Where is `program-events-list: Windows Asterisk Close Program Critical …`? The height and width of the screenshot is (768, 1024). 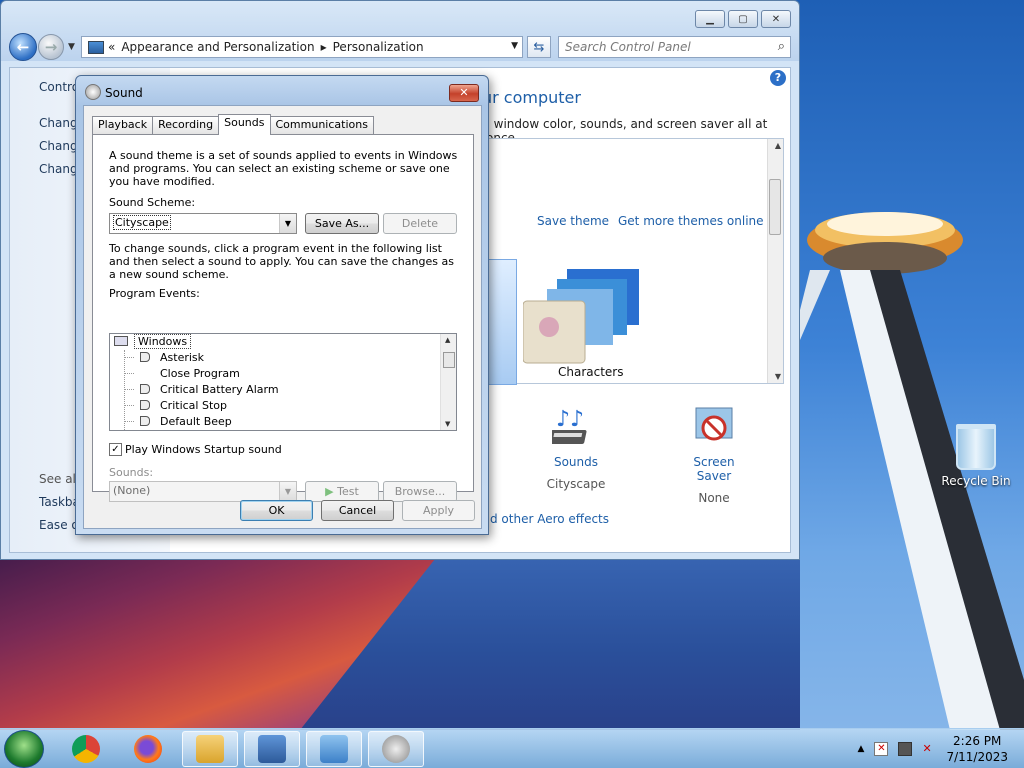 program-events-list: Windows Asterisk Close Program Critical … is located at coordinates (283, 382).